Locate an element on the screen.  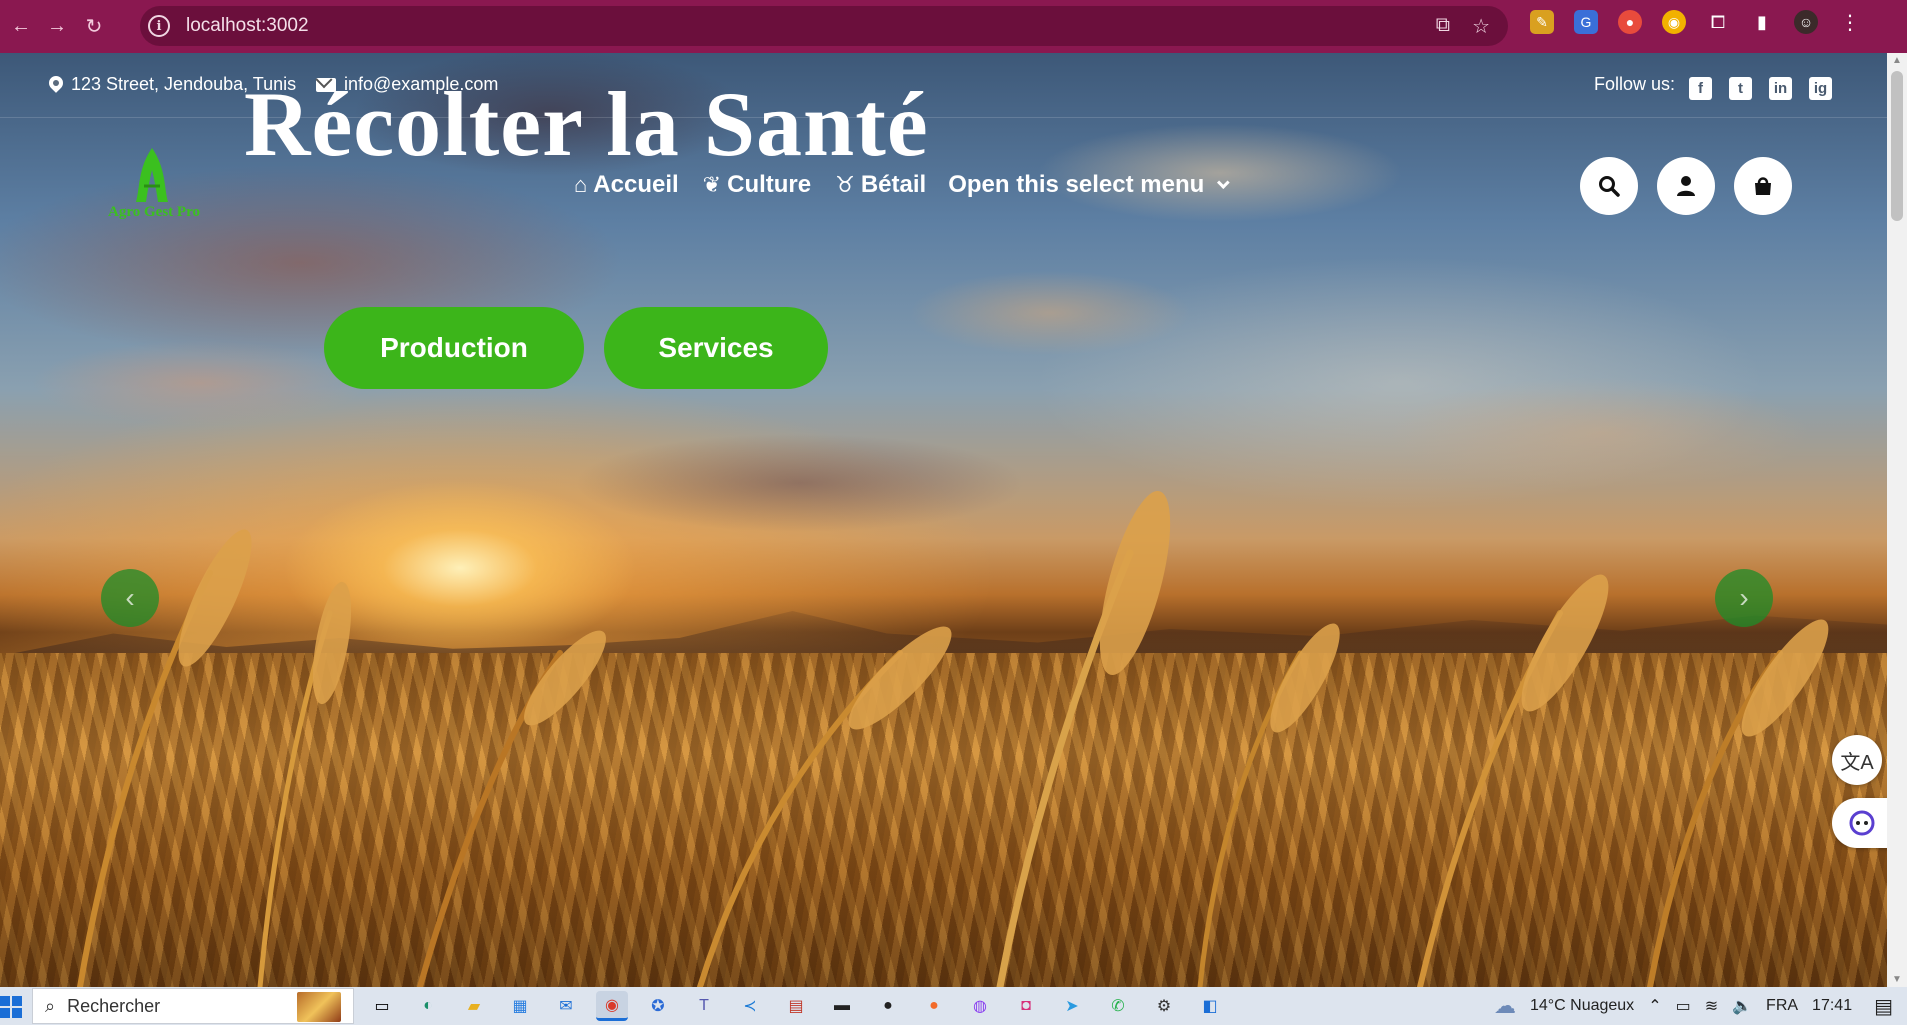
facebook-icon: f is located at coordinates (1700, 88).